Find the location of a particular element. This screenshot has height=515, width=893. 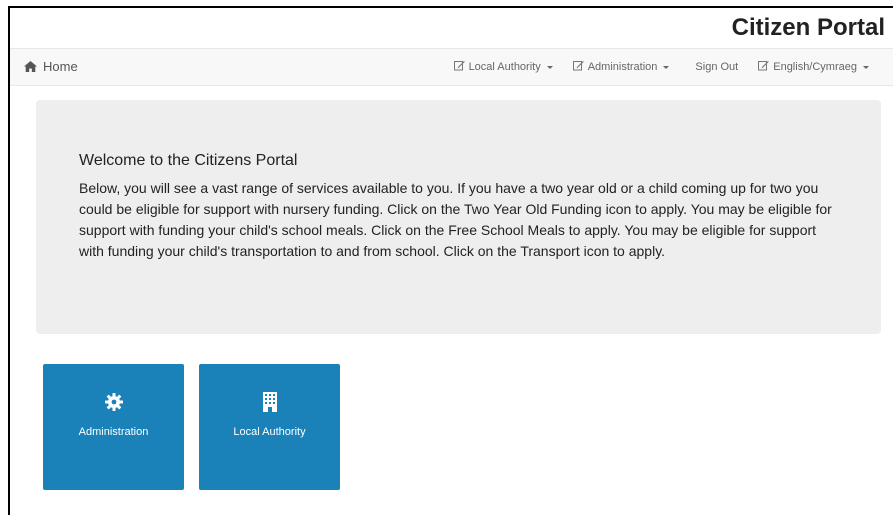

nav-administration-label: Administration is located at coordinates (622, 67).